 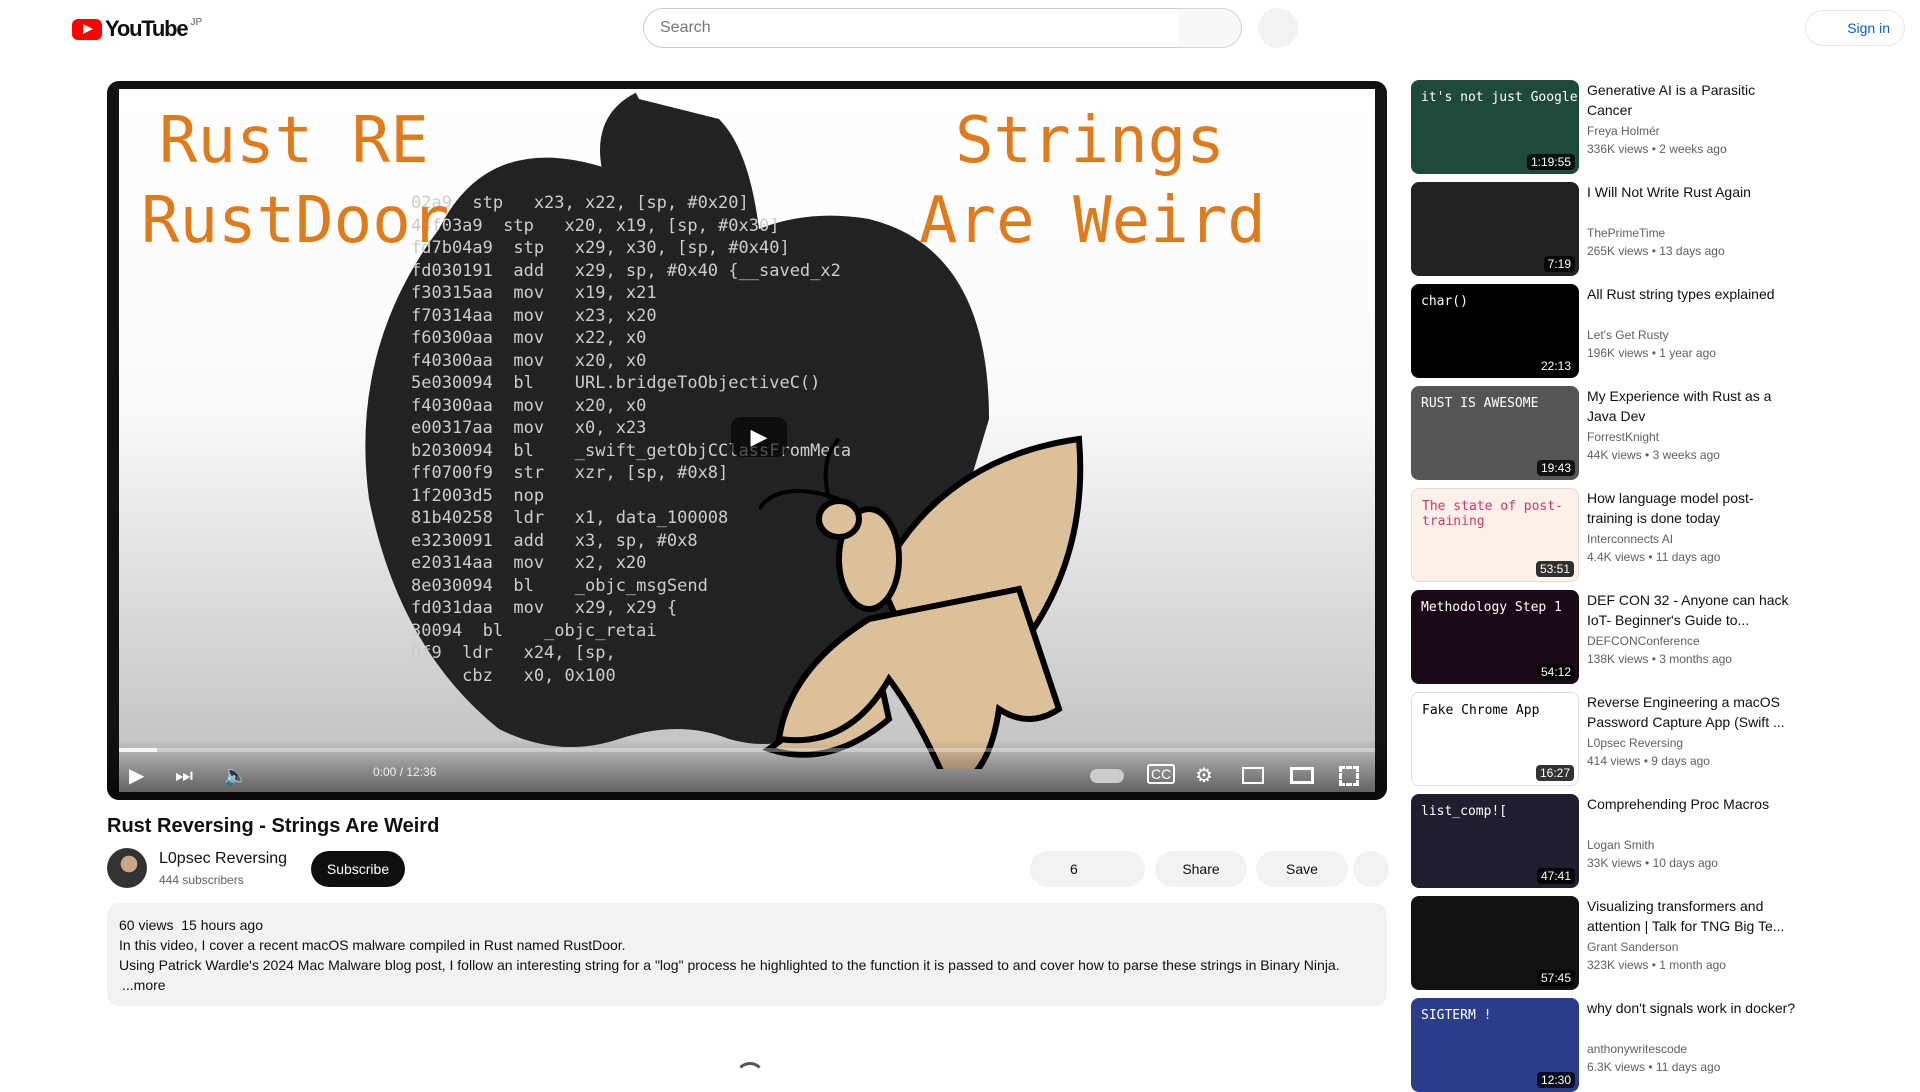 I want to click on channel-name: Logan Smith, so click(x=1620, y=845).